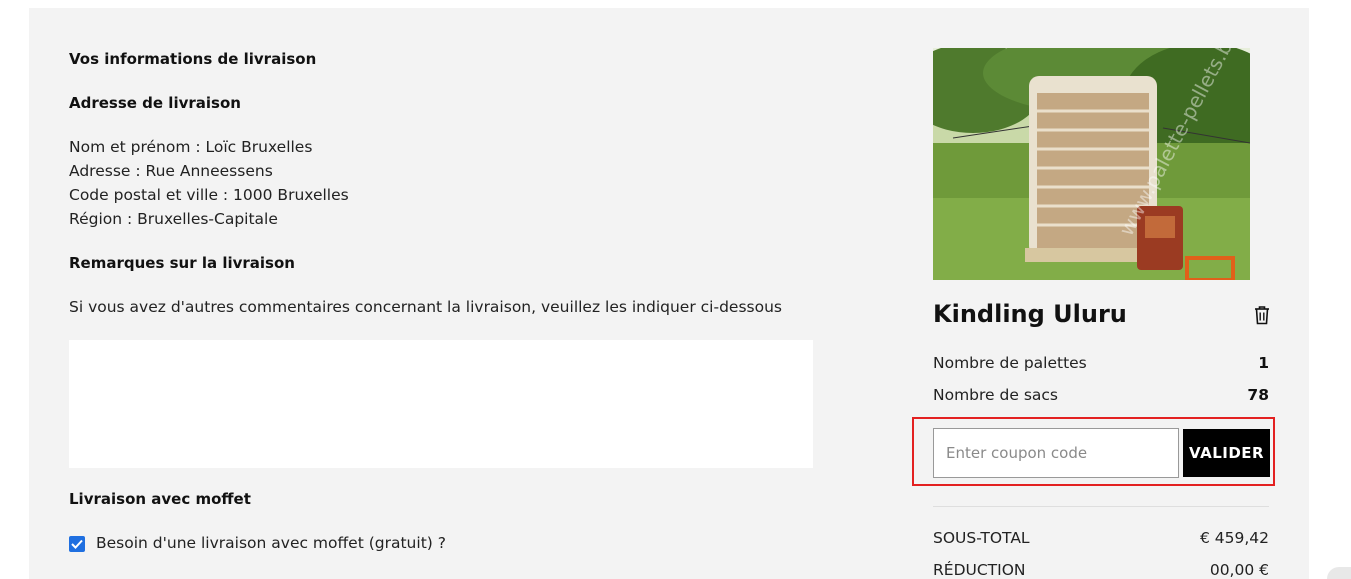  What do you see at coordinates (1239, 570) in the screenshot?
I see `discount-value: 00,00 €` at bounding box center [1239, 570].